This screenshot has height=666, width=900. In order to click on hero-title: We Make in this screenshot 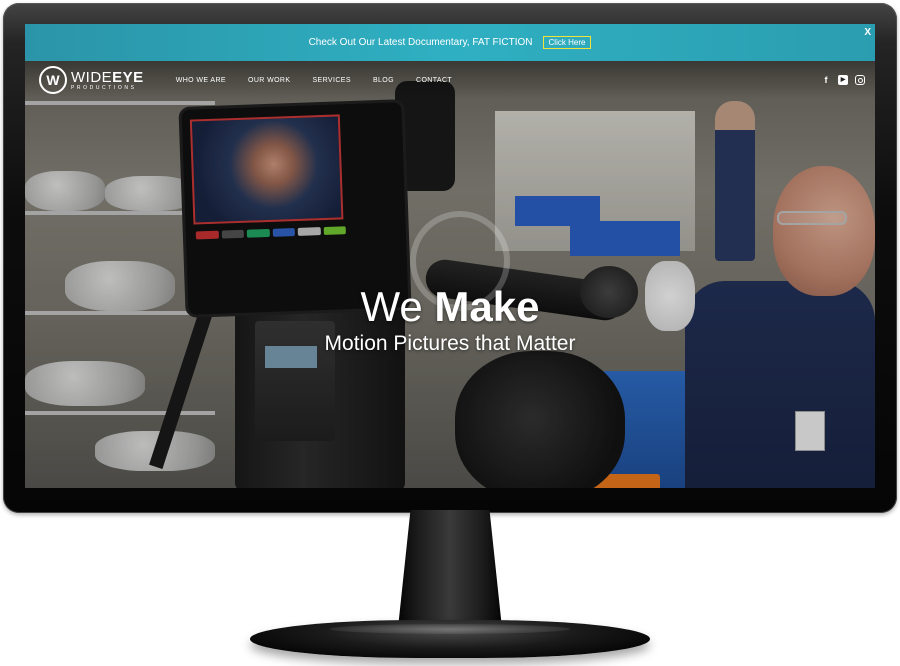, I will do `click(450, 307)`.